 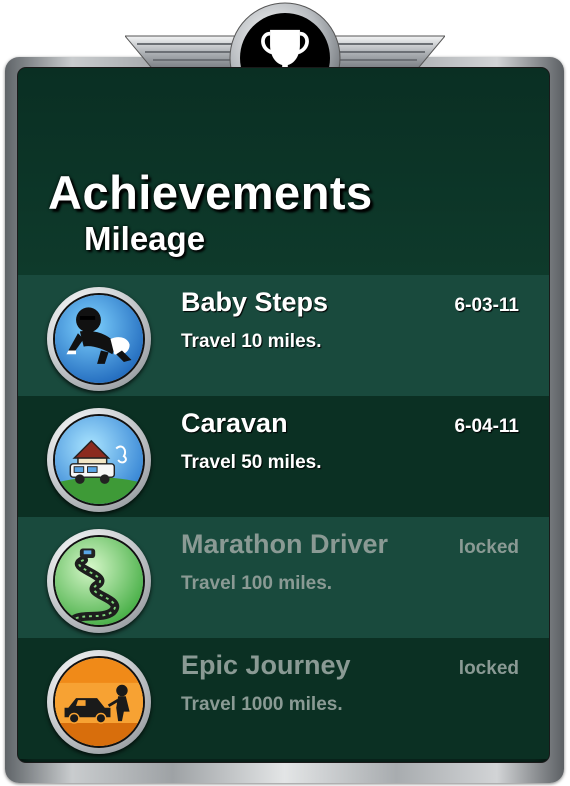 What do you see at coordinates (145, 238) in the screenshot?
I see `category-subtitle: Mileage` at bounding box center [145, 238].